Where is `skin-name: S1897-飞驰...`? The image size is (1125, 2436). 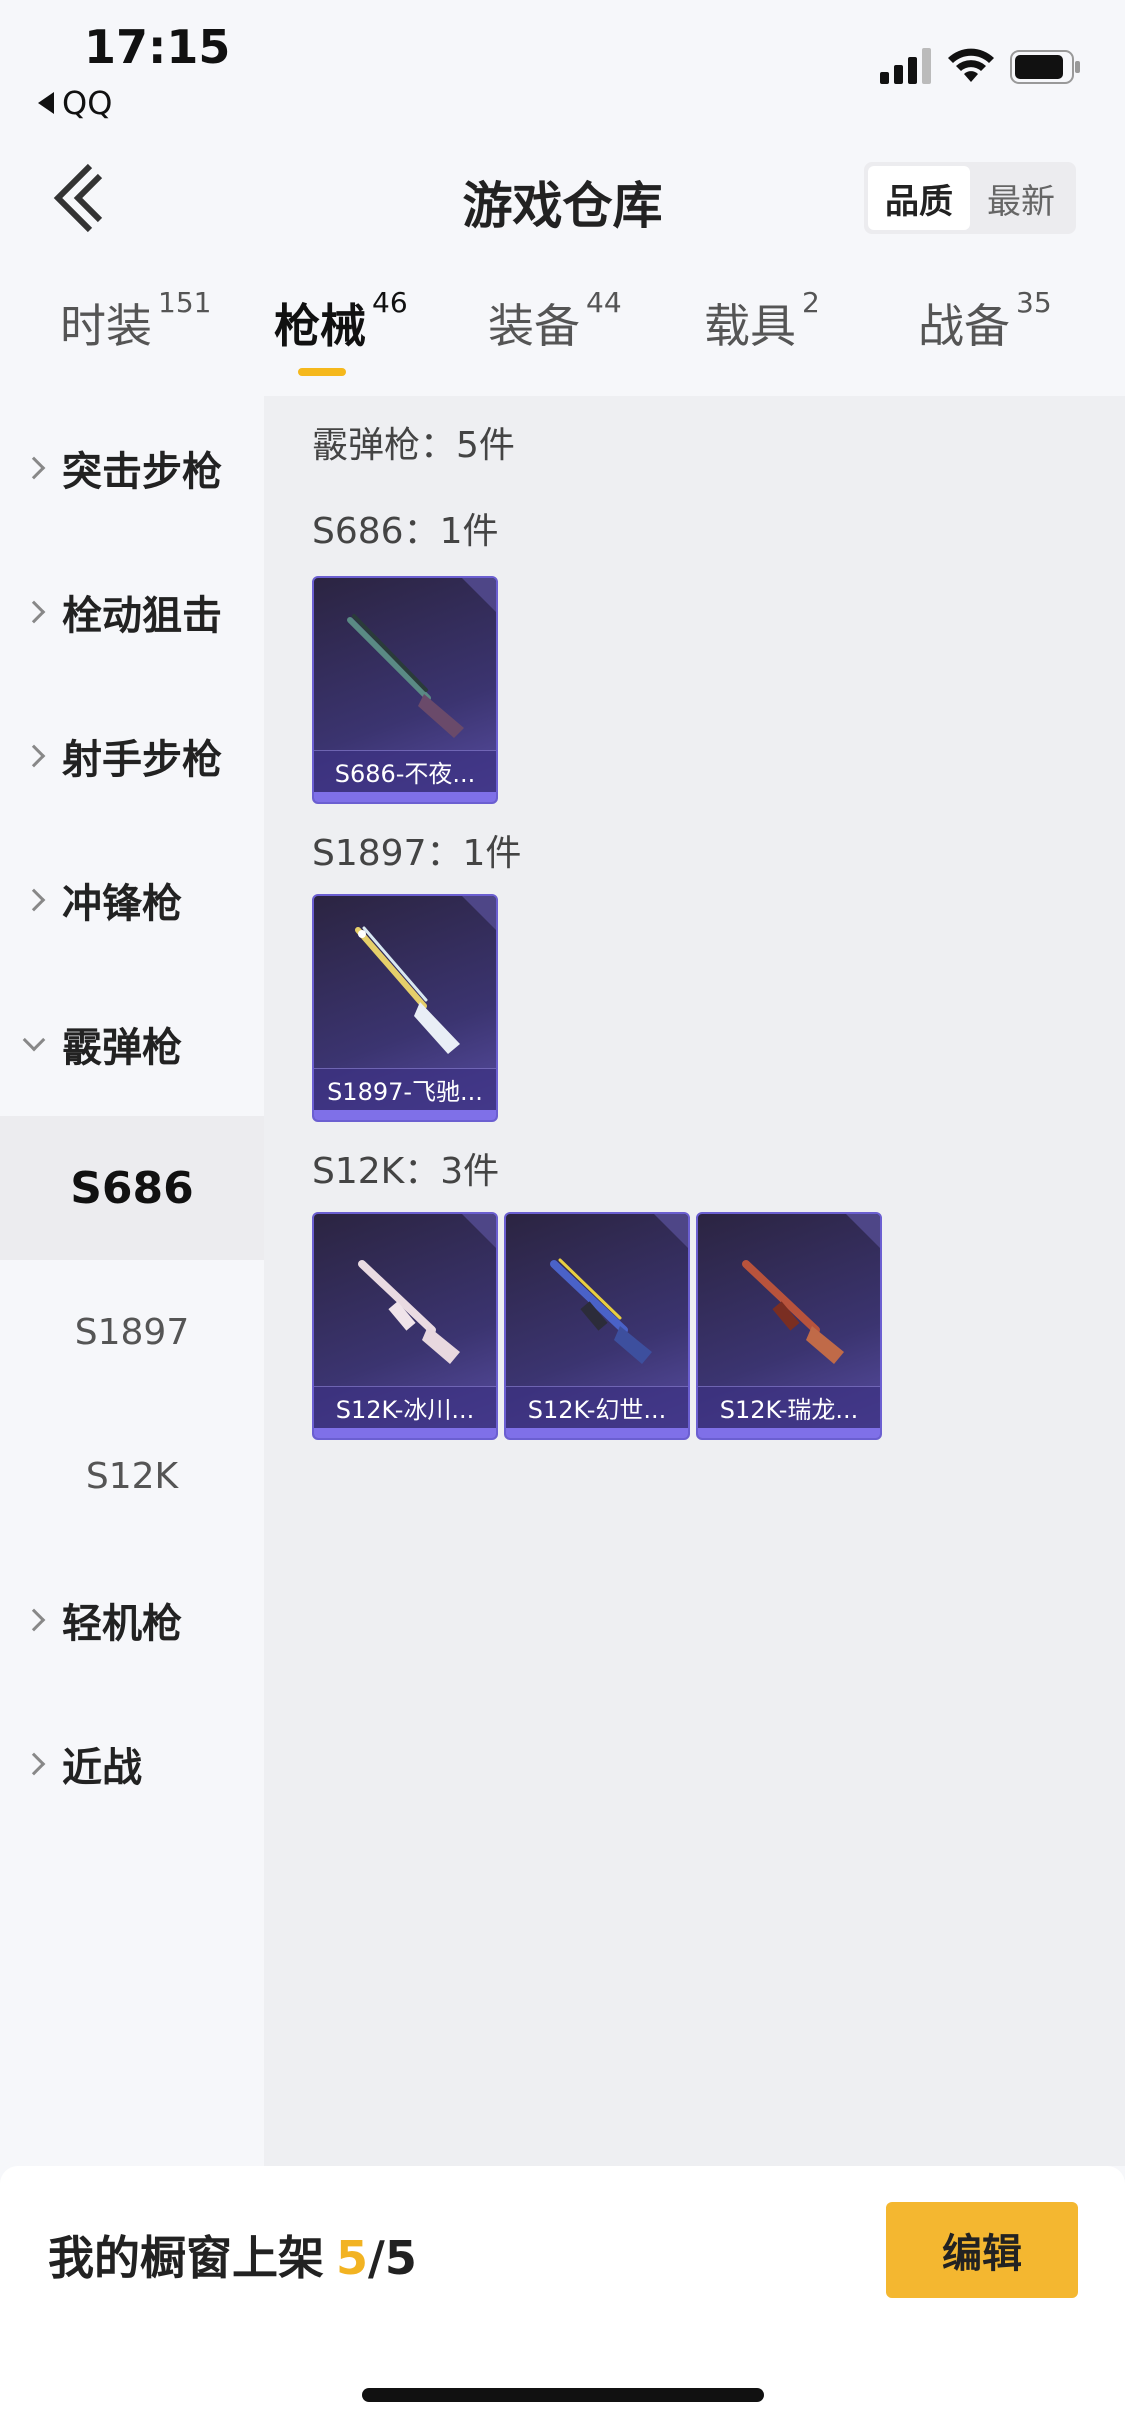
skin-name: S1897-飞驰... is located at coordinates (405, 1092).